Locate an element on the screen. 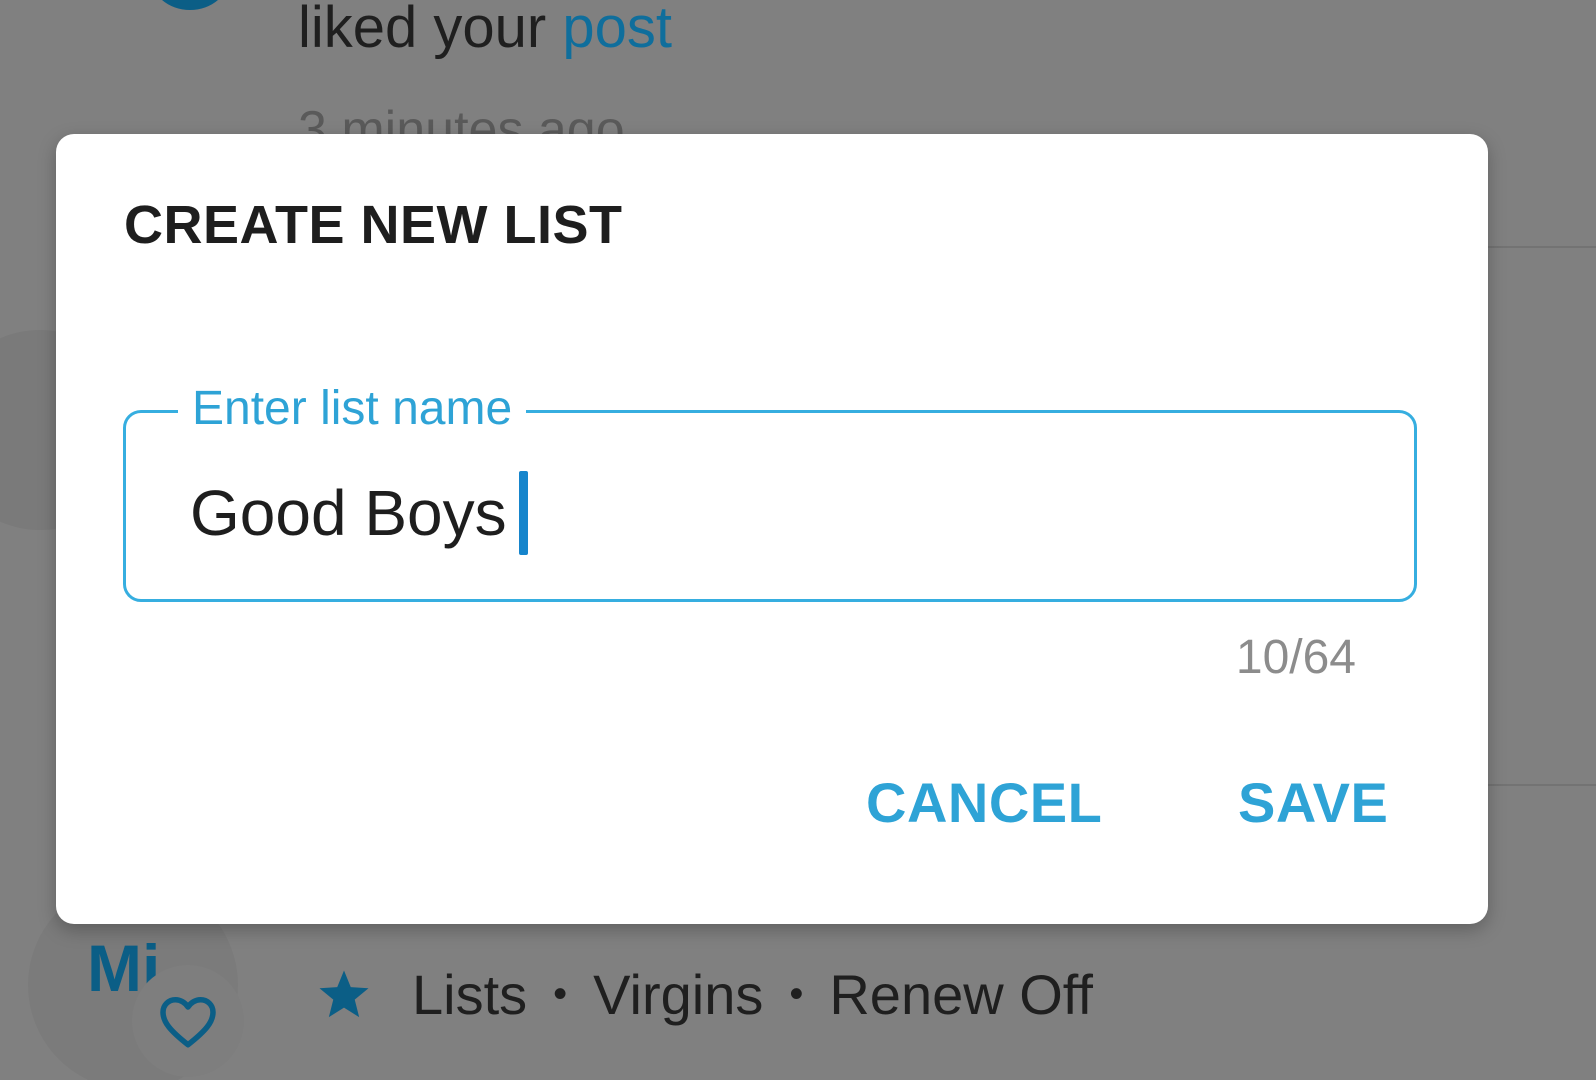 Image resolution: width=1596 pixels, height=1080 pixels. cancel-button: CANCEL is located at coordinates (984, 802).